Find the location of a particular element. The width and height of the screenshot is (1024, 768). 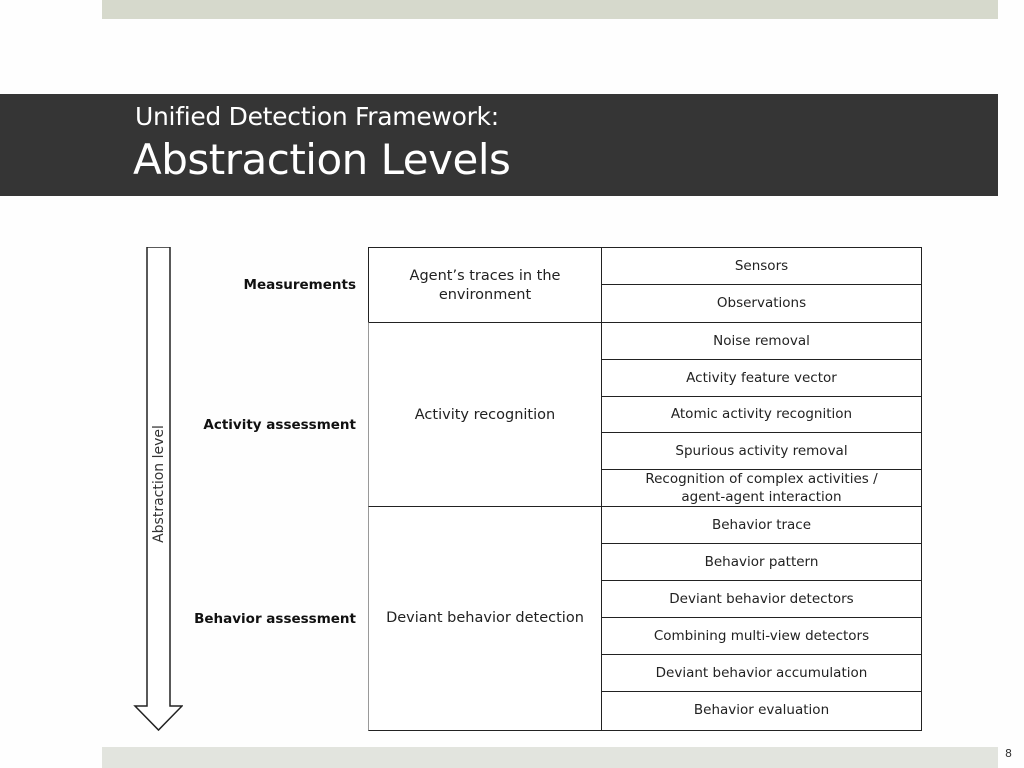

process-cell-activity: Activity recognition is located at coordinates (485, 415).